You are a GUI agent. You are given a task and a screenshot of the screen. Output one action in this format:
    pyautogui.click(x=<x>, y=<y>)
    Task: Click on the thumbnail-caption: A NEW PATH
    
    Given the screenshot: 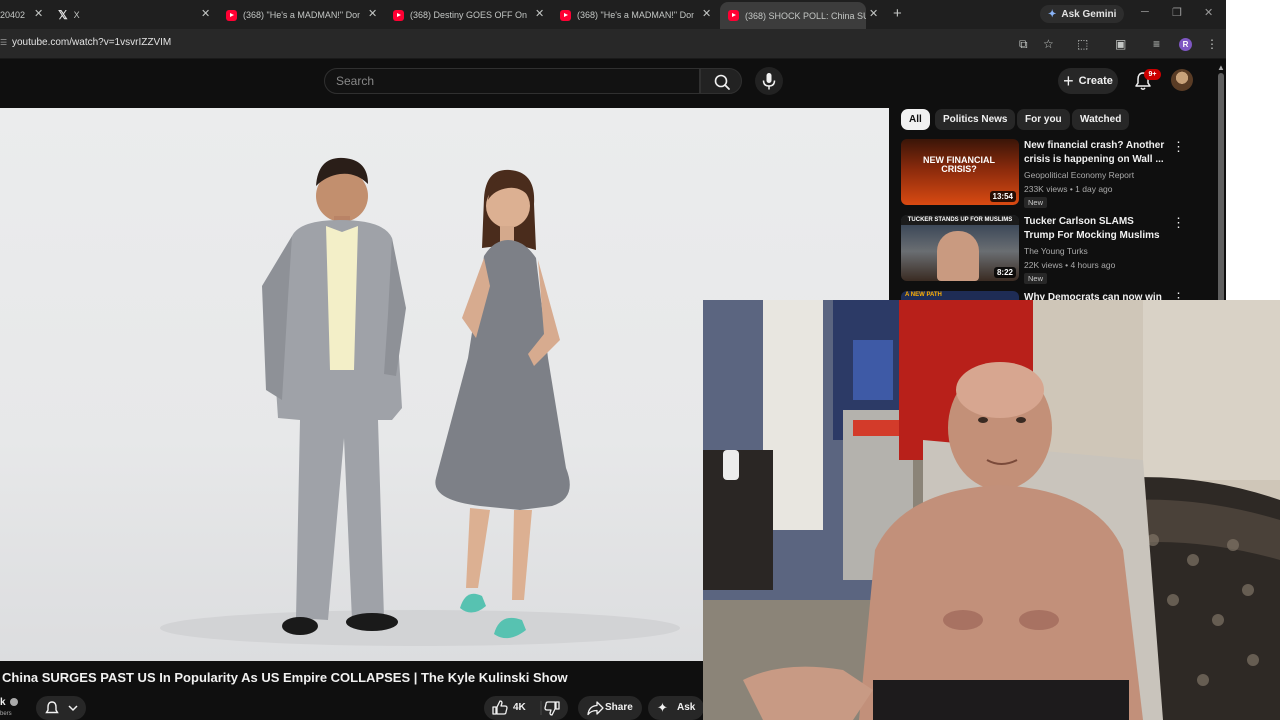 What is the action you would take?
    pyautogui.click(x=923, y=295)
    